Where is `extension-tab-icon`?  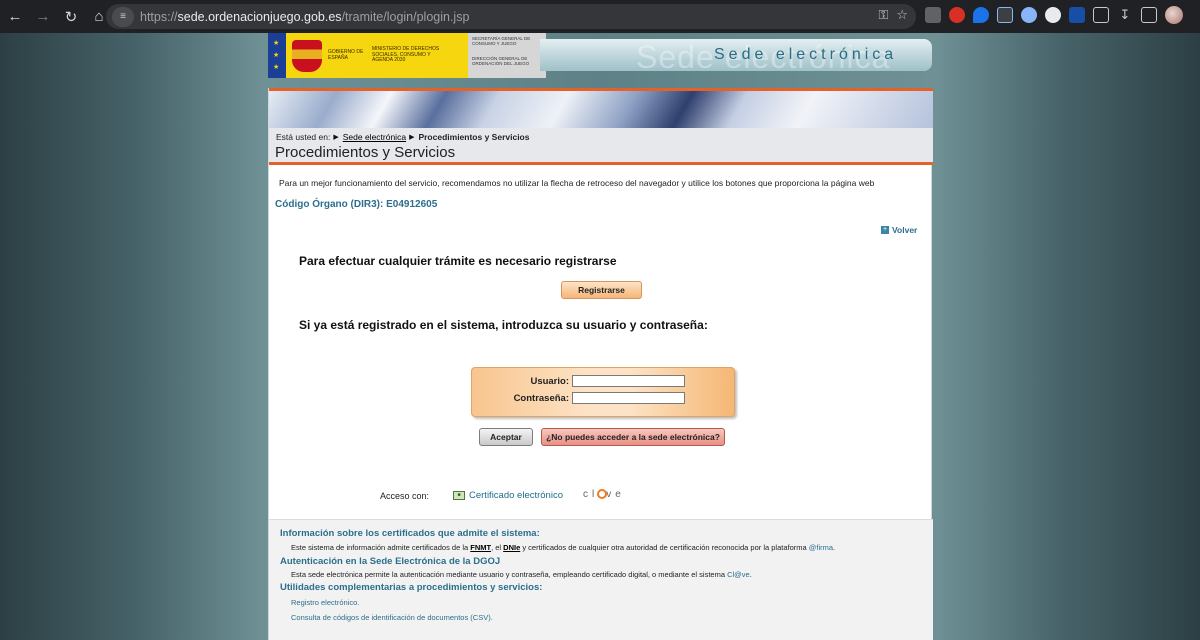 extension-tab-icon is located at coordinates (933, 15).